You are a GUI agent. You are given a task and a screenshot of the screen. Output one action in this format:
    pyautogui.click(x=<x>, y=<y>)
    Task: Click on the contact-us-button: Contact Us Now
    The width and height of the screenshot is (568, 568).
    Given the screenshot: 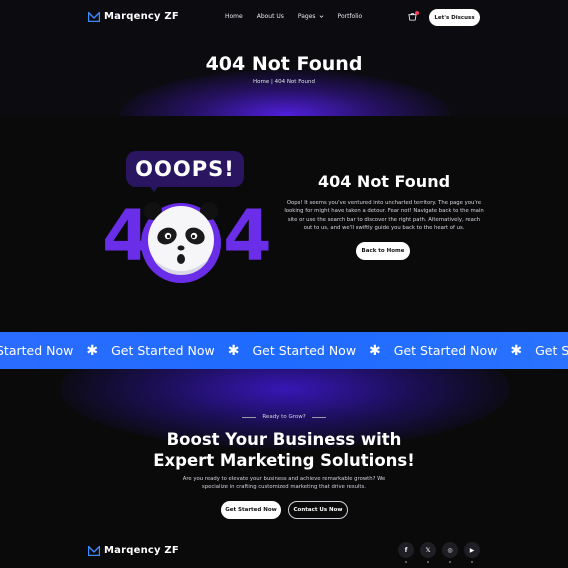 What is the action you would take?
    pyautogui.click(x=318, y=510)
    